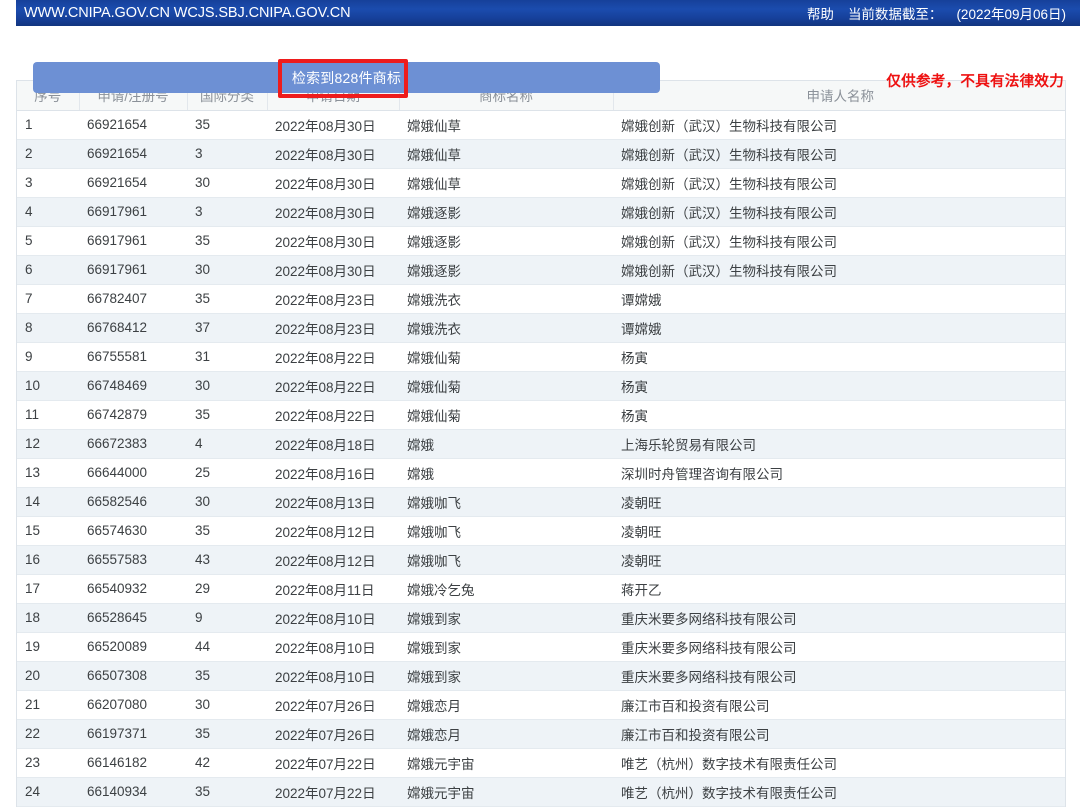 The width and height of the screenshot is (1080, 809). I want to click on cell-sequence-number: 24, so click(48, 792).